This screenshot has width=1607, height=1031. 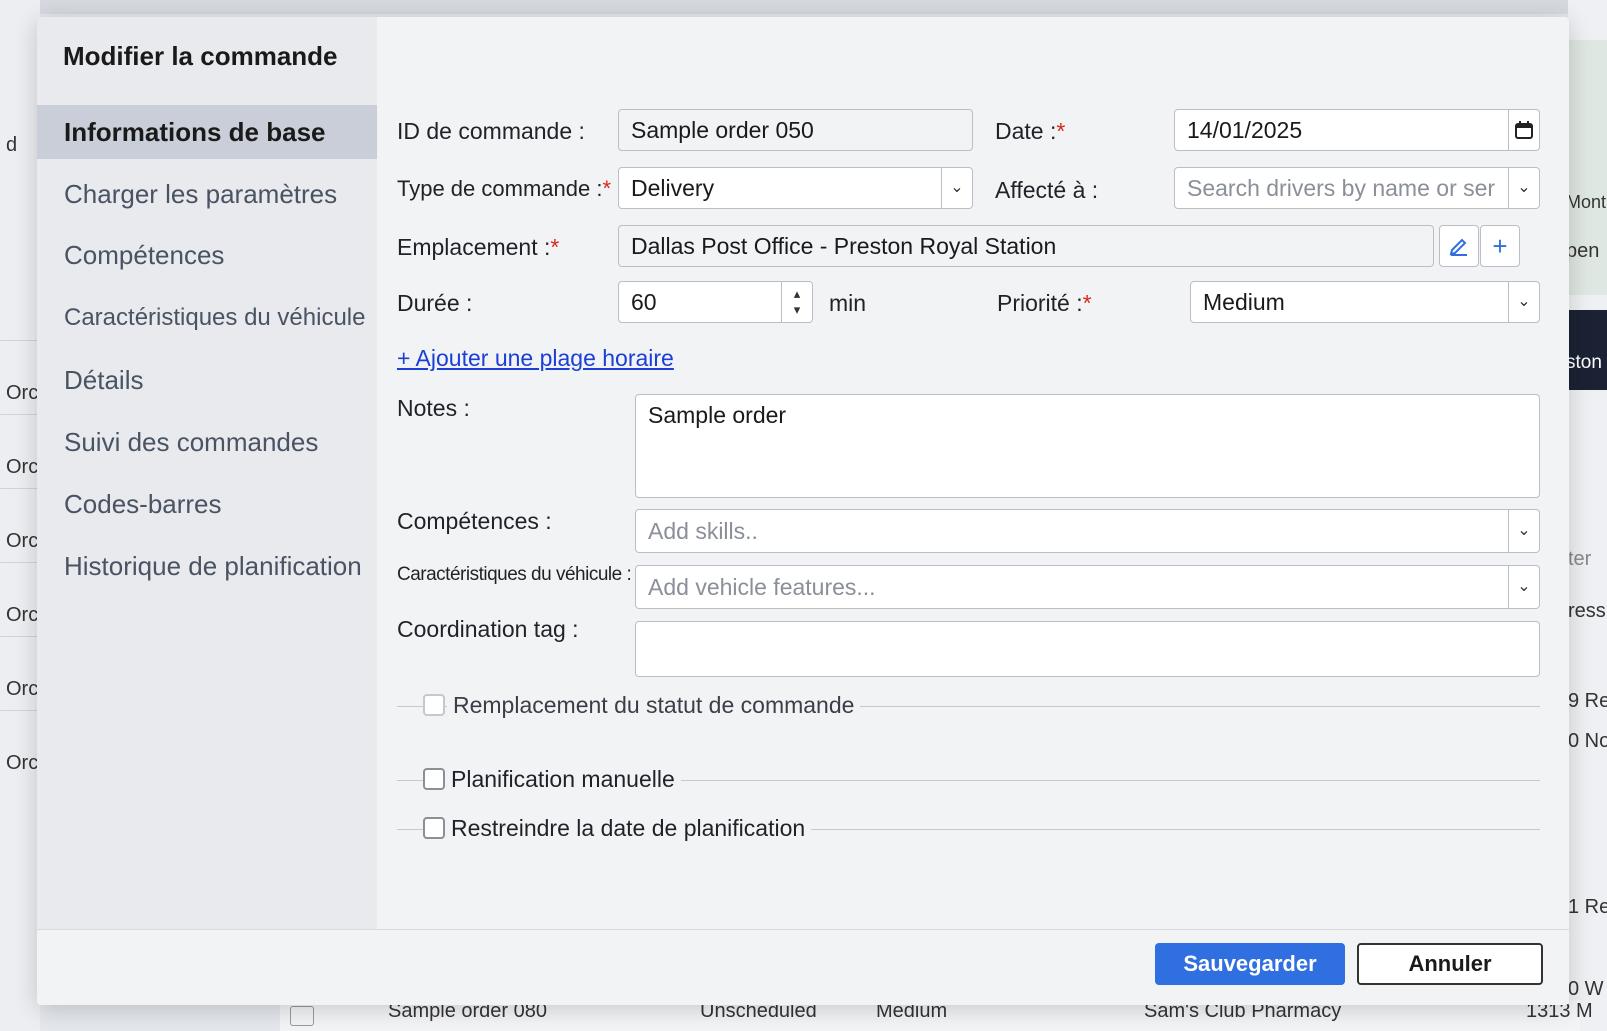 I want to click on background-fragment: d, so click(x=12, y=145).